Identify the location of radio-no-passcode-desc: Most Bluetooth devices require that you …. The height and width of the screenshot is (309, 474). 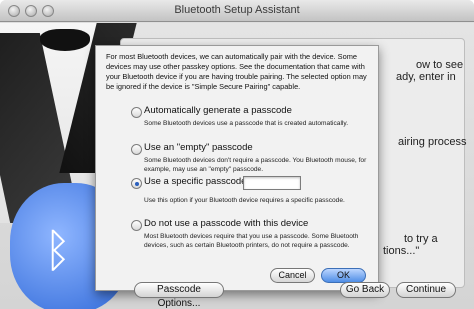
(251, 241).